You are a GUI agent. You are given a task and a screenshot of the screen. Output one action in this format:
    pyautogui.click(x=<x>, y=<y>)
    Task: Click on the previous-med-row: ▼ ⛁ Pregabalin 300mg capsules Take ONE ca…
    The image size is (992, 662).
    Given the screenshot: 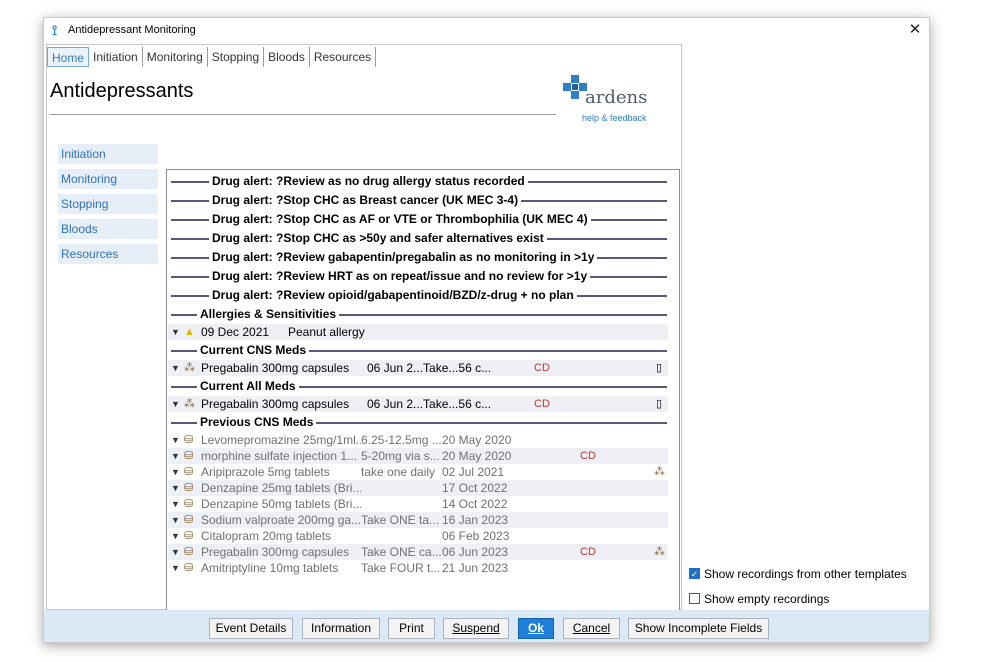 What is the action you would take?
    pyautogui.click(x=418, y=552)
    